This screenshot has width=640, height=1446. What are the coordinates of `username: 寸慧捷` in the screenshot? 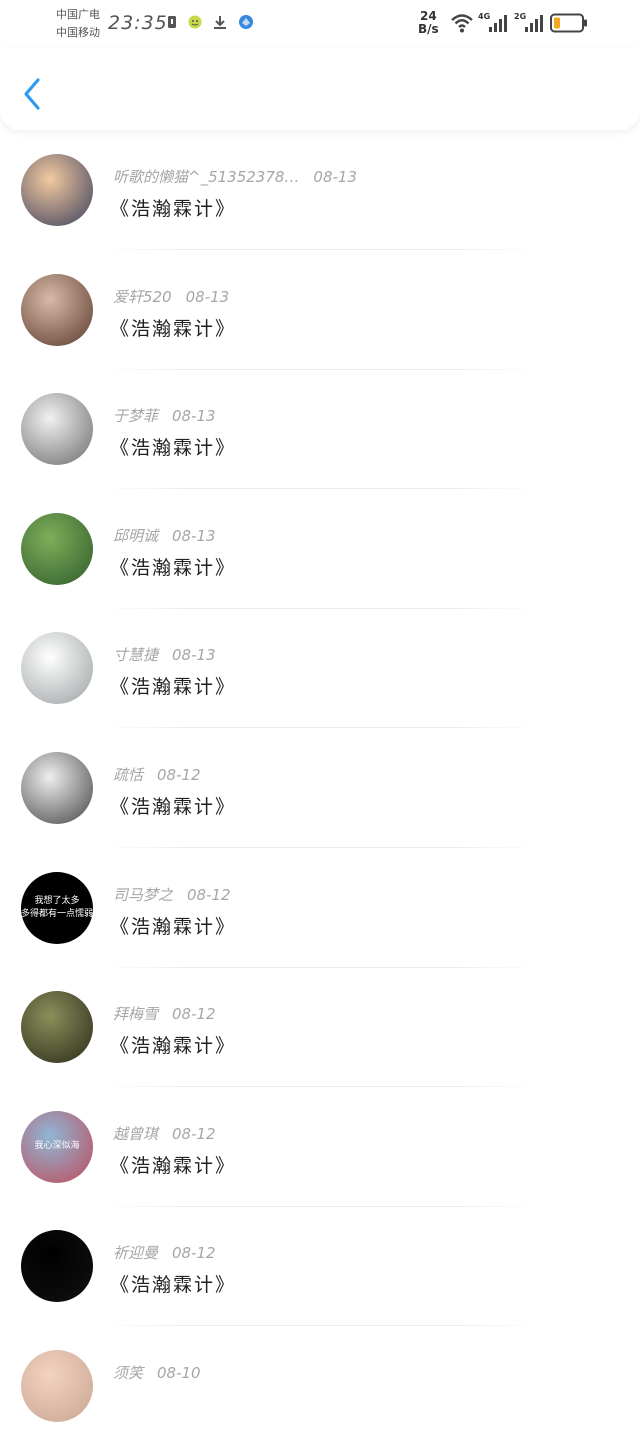 It's located at (135, 655).